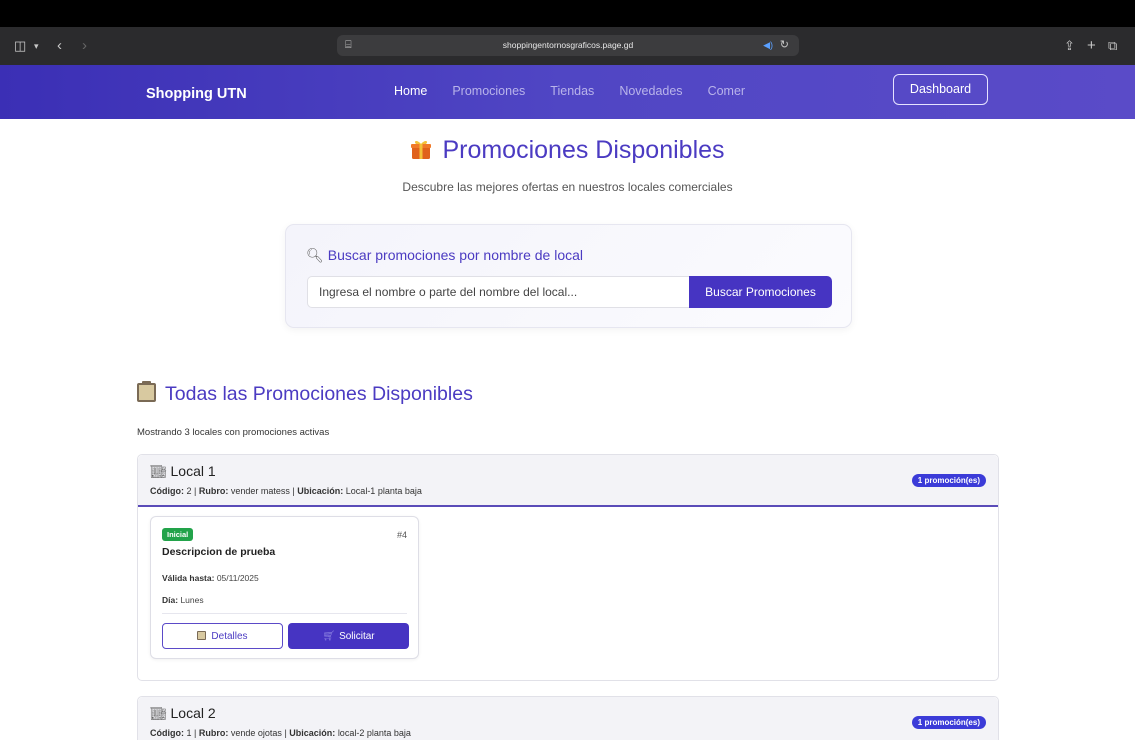  I want to click on search-title: 🔍︎ Buscar promociones por nombre de local, so click(444, 255).